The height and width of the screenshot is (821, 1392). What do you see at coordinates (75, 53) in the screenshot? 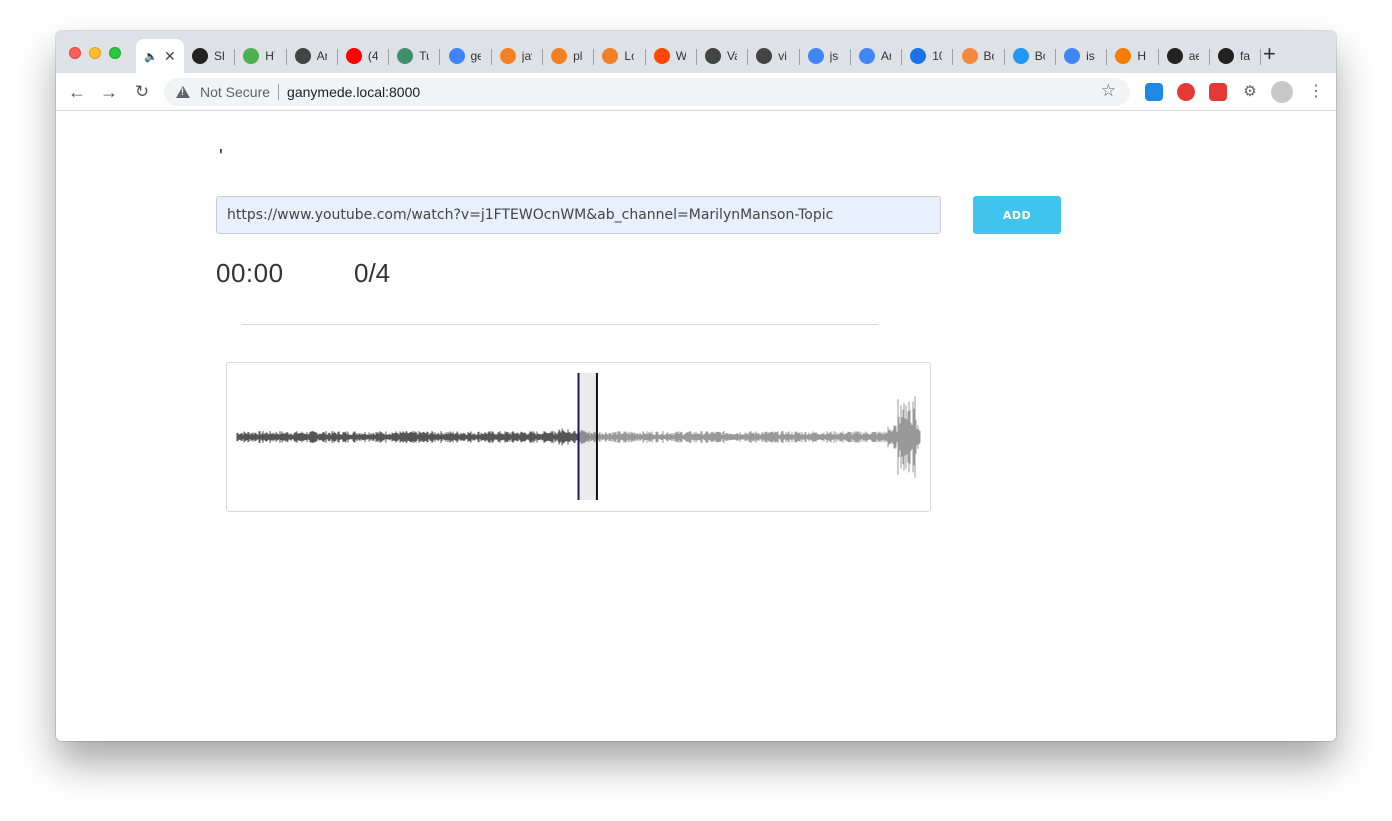
I see `close-window-button` at bounding box center [75, 53].